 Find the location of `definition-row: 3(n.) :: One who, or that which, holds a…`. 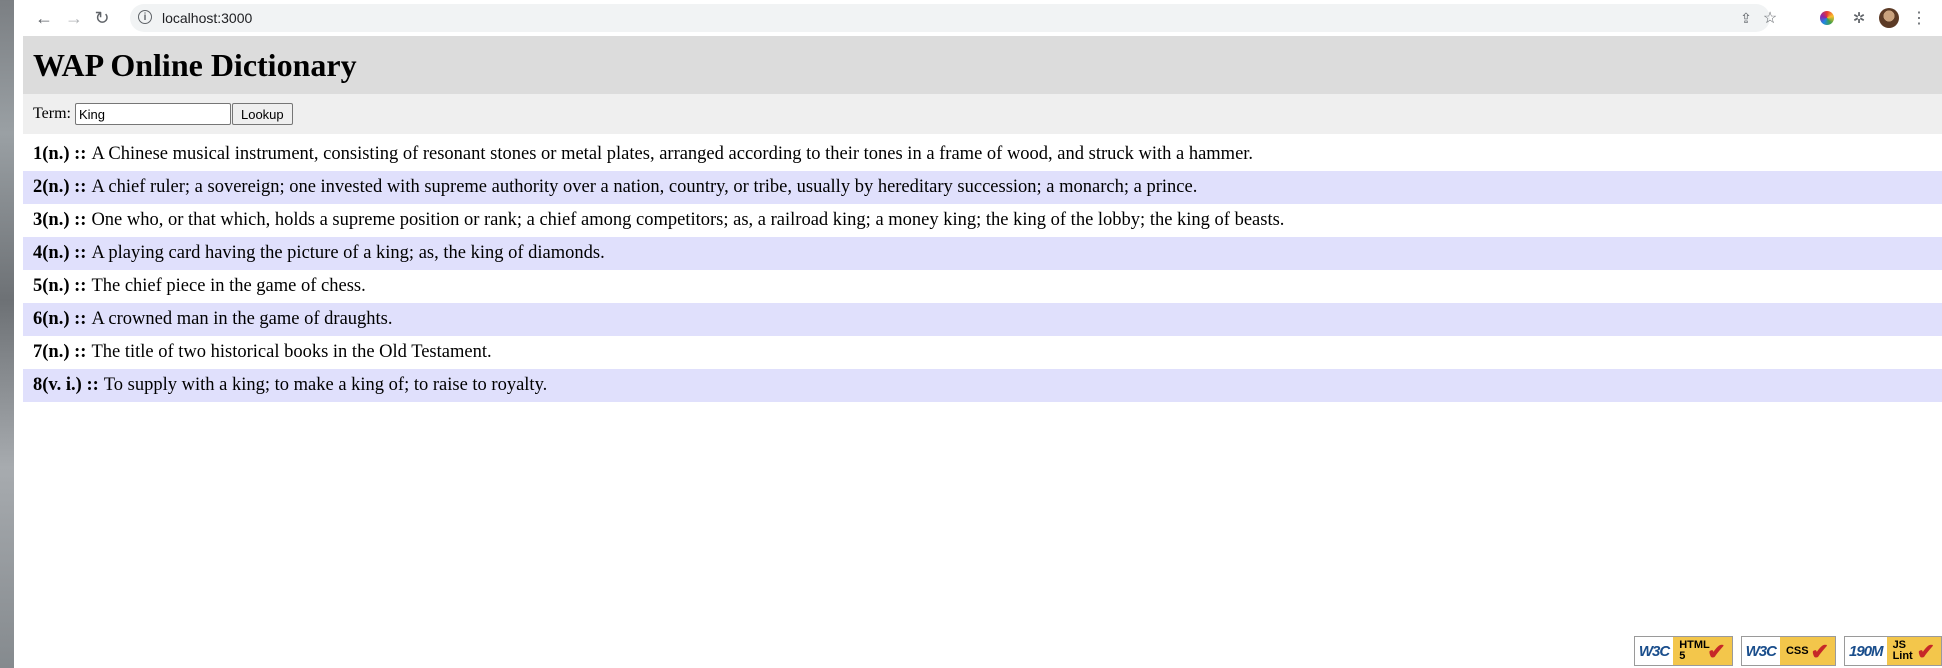

definition-row: 3(n.) :: One who, or that which, holds a… is located at coordinates (982, 220).